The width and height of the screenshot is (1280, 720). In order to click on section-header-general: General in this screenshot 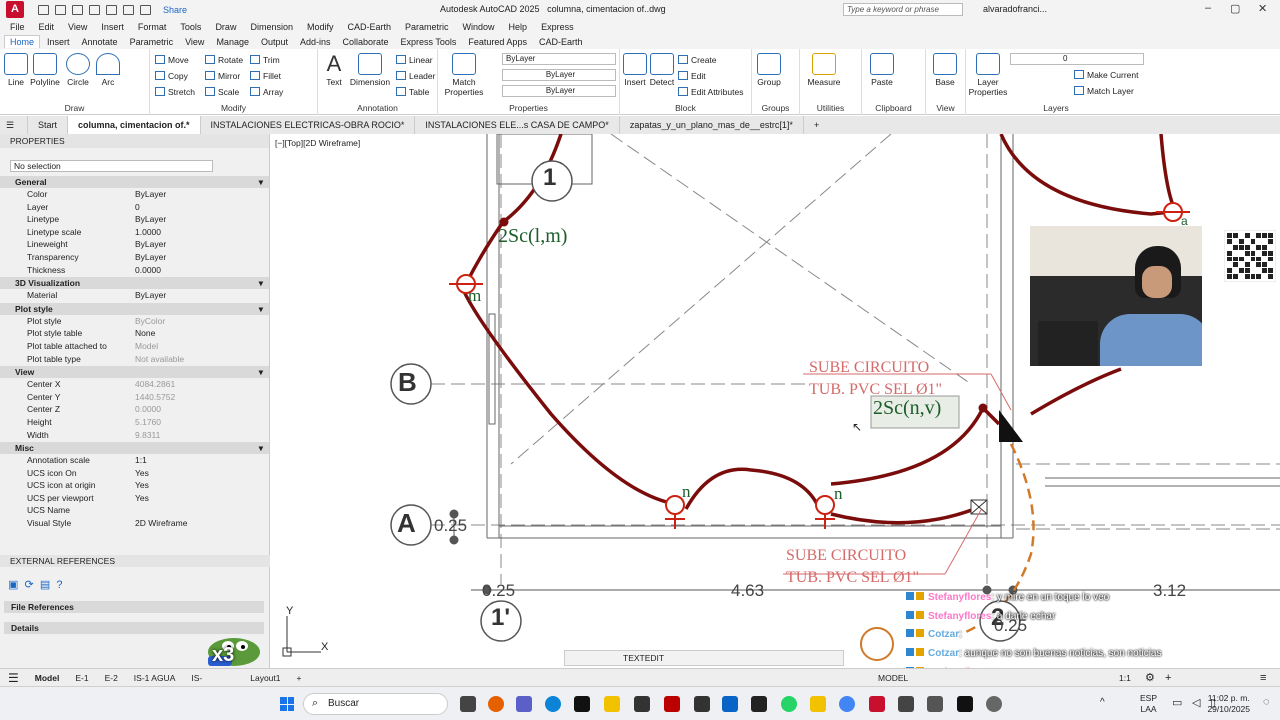, I will do `click(134, 182)`.